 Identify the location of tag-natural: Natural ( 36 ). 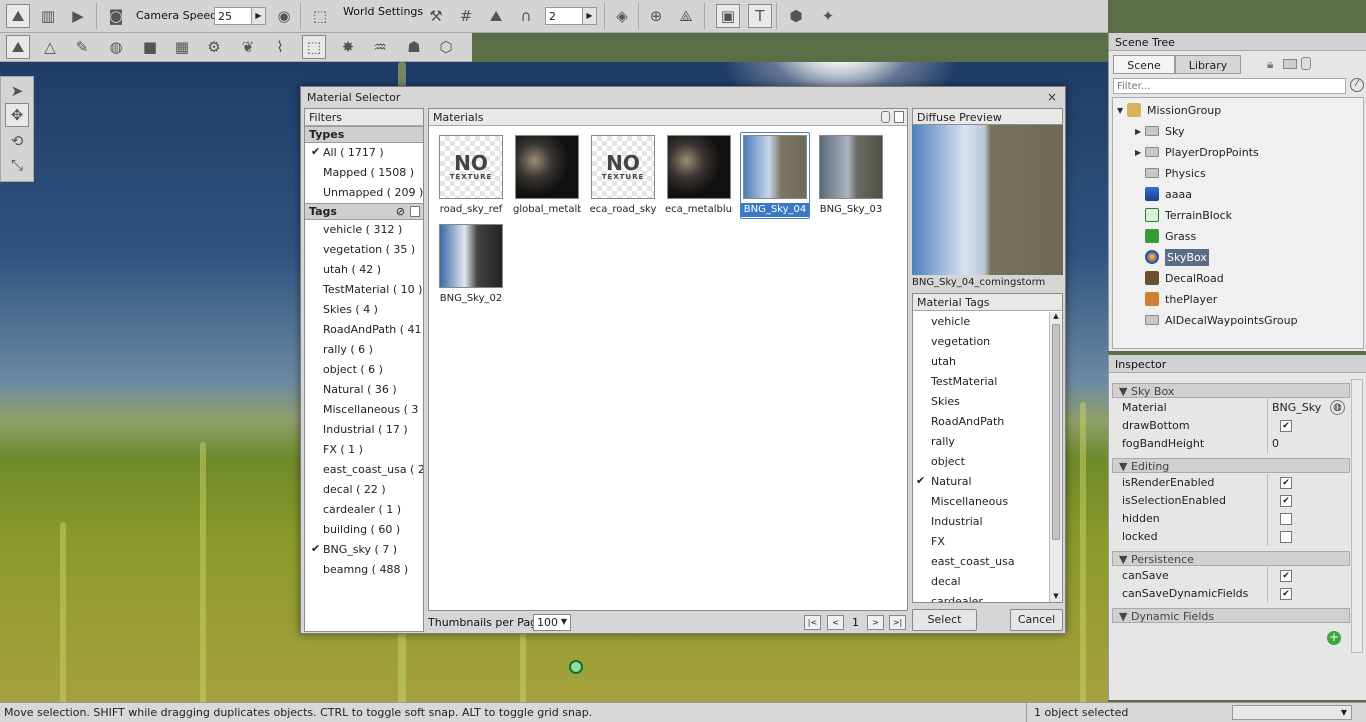
(364, 390).